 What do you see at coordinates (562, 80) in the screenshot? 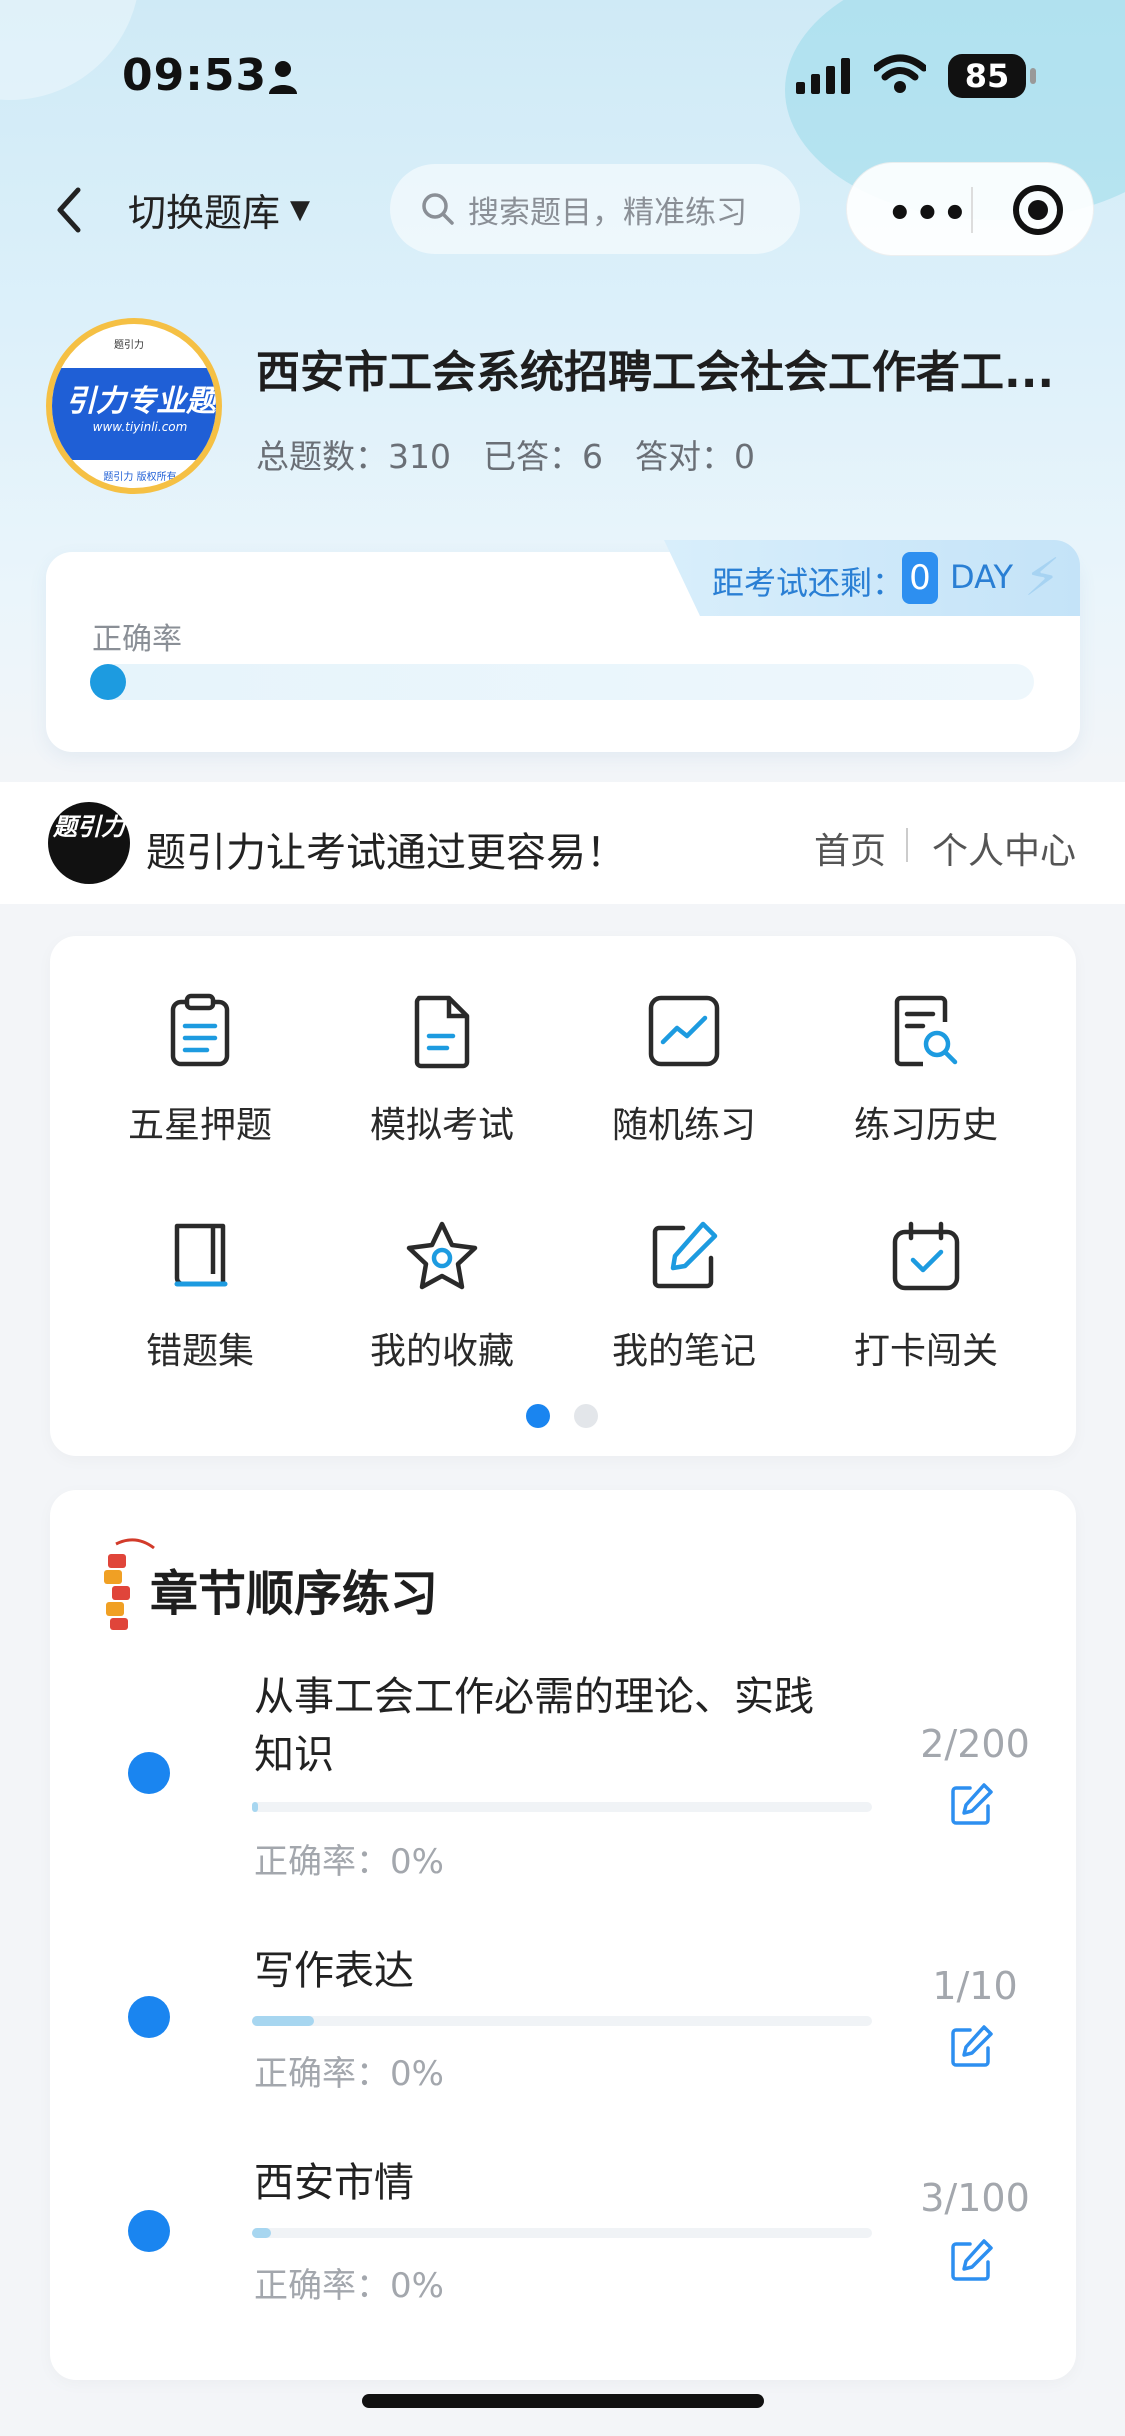
I see `status-bar: 09:53 85` at bounding box center [562, 80].